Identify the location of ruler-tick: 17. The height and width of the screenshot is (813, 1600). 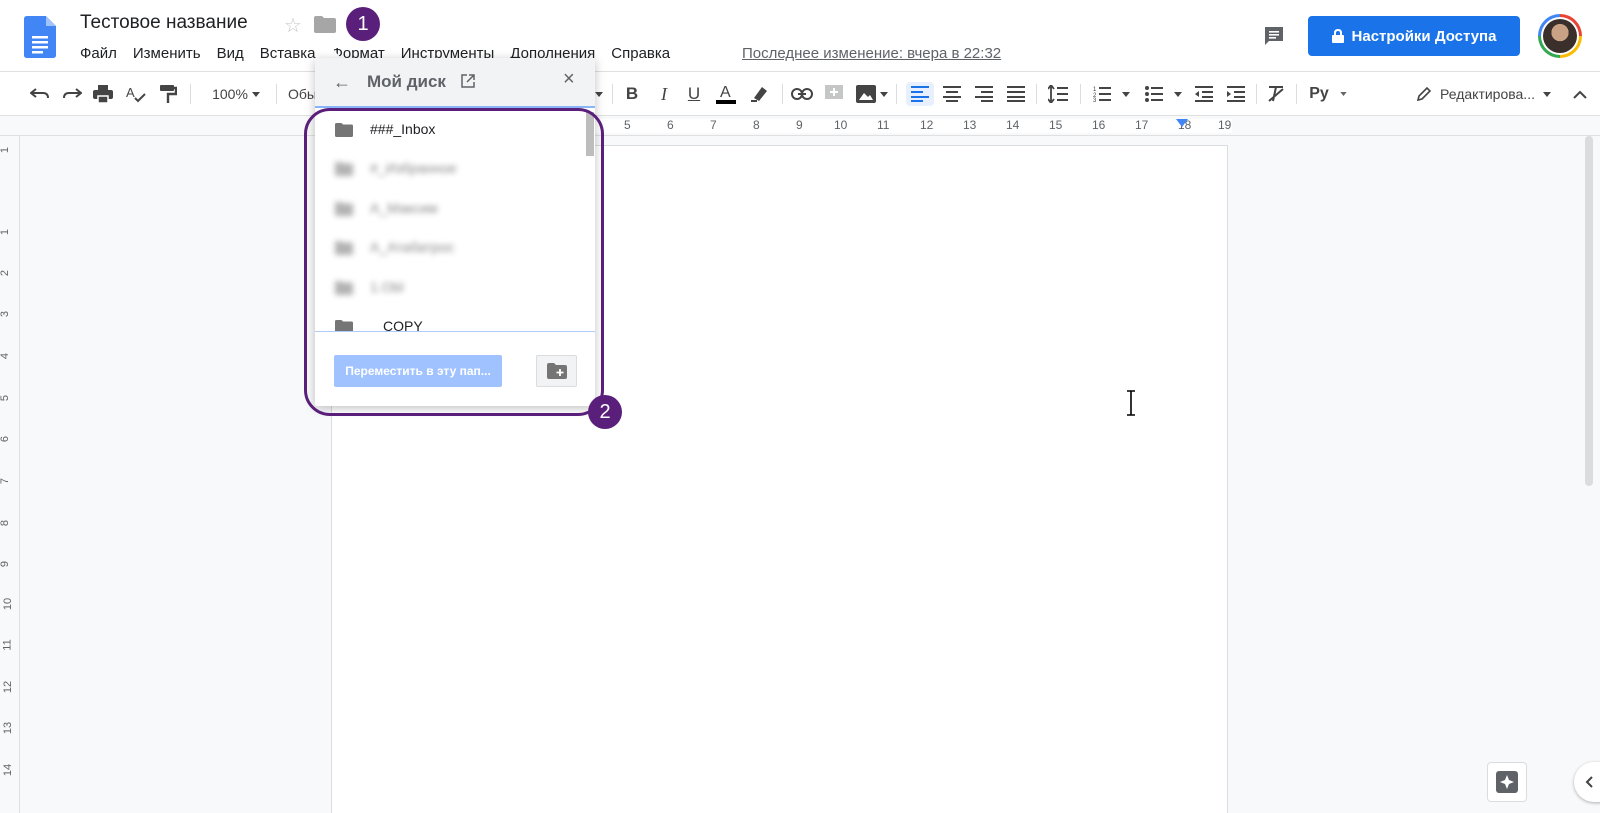
(1142, 125).